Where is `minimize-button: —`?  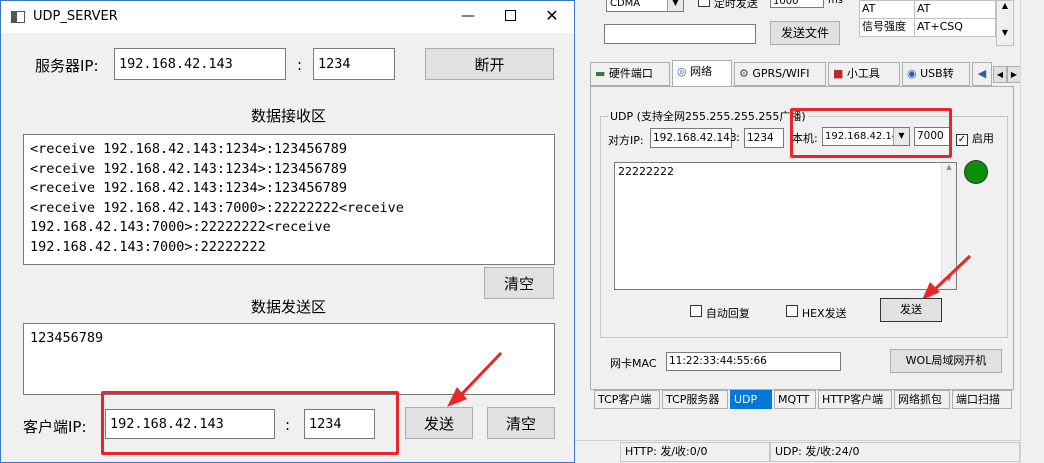
minimize-button: — is located at coordinates (468, 16).